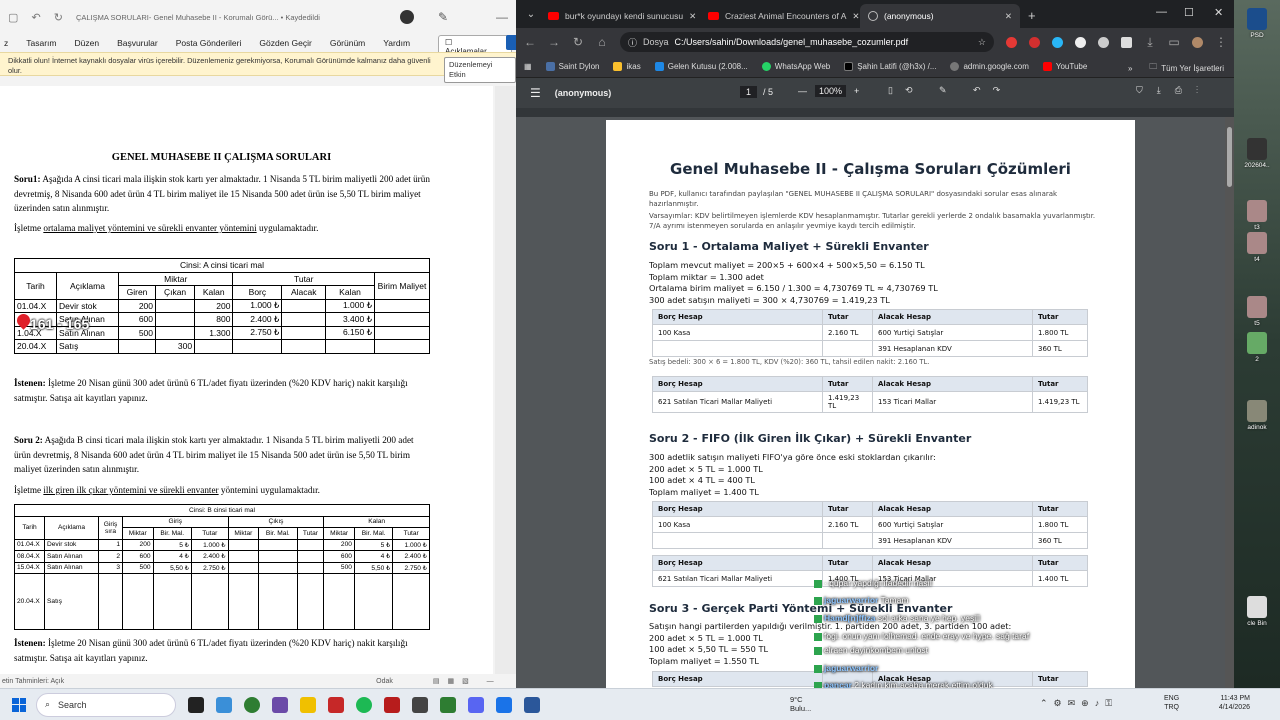 The height and width of the screenshot is (720, 1280). Describe the element at coordinates (214, 319) in the screenshot. I see `table-cell: 800` at that location.